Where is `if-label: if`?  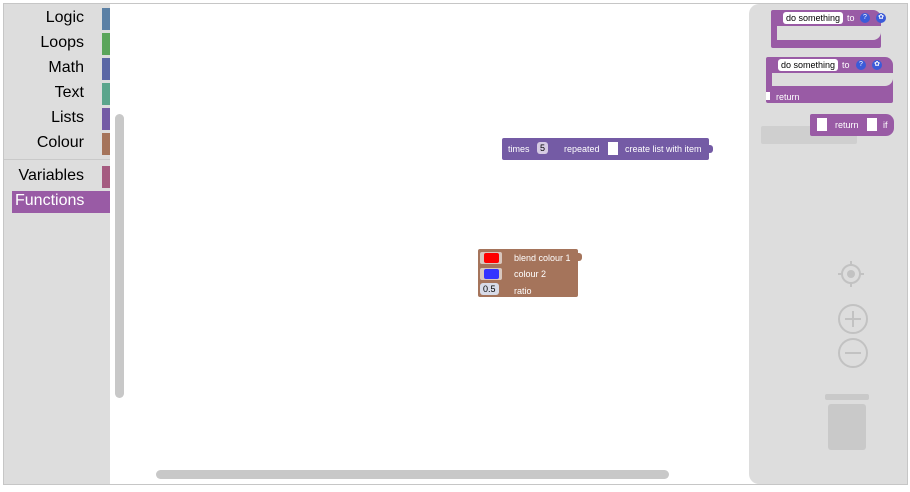 if-label: if is located at coordinates (885, 125).